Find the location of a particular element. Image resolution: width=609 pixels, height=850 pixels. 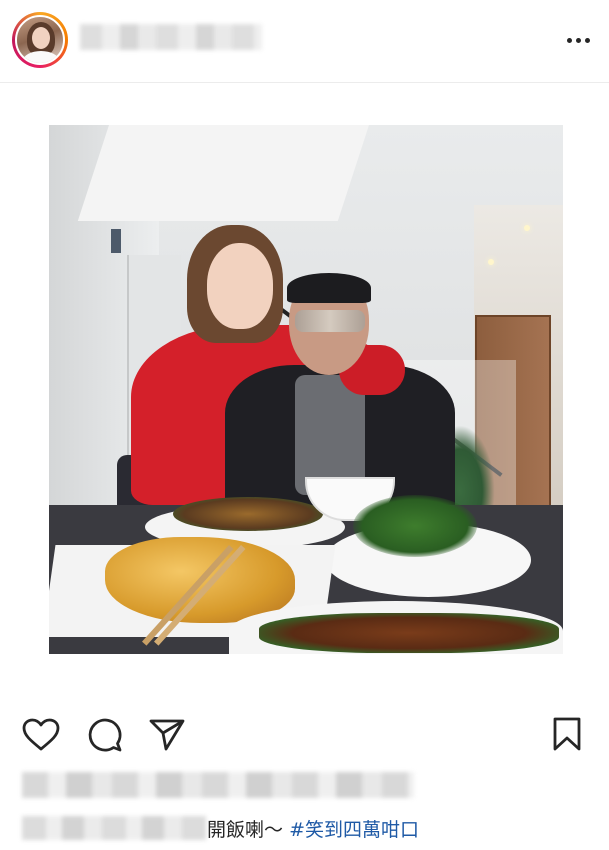

avatar-body is located at coordinates (41, 57).